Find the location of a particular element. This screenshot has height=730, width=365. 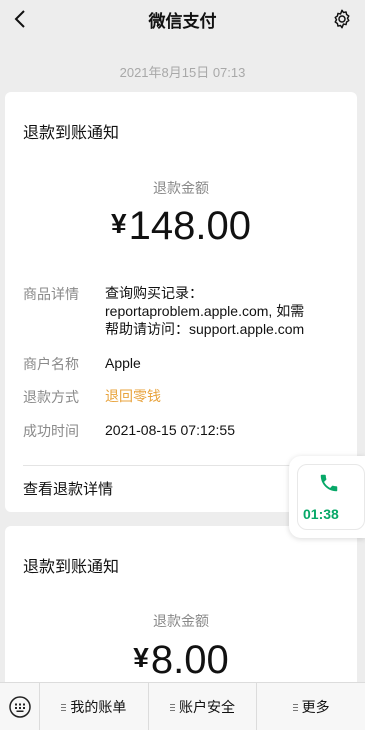

message-timestamp: 2021年8月15日 07:13 is located at coordinates (182, 72).